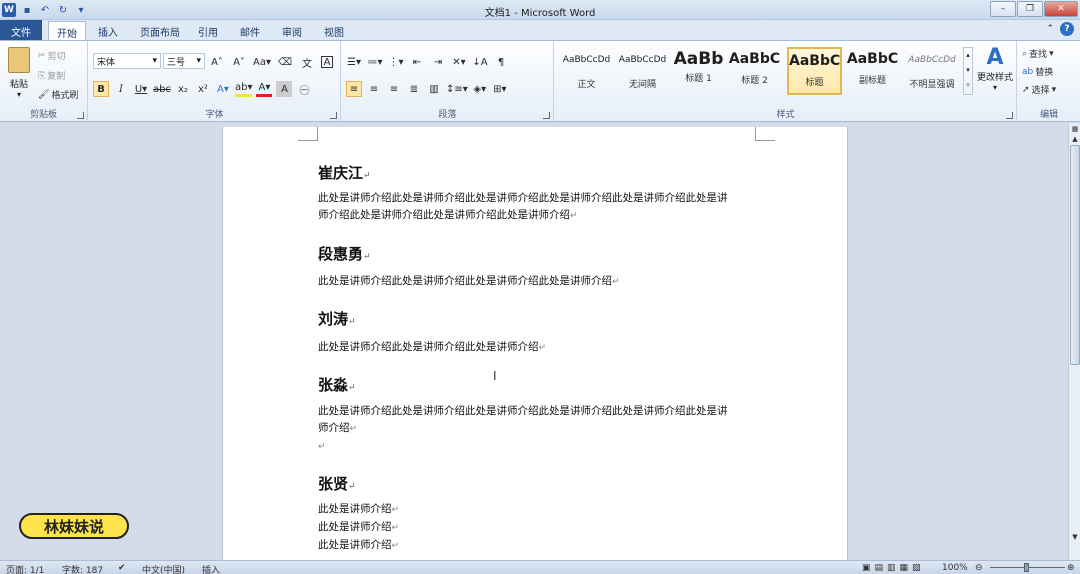 The height and width of the screenshot is (574, 1080). Describe the element at coordinates (203, 89) in the screenshot. I see `superscript-icon: x²` at that location.